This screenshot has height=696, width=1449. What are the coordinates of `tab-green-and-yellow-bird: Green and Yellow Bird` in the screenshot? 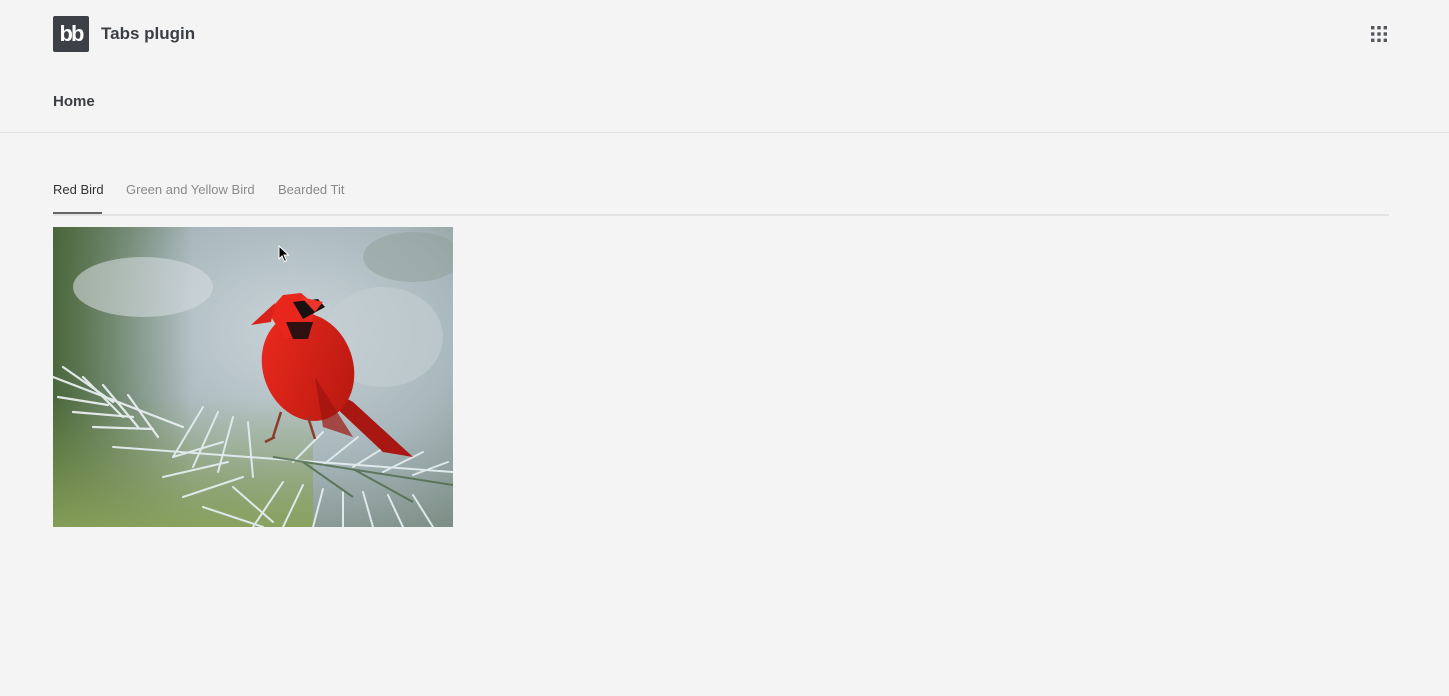 It's located at (190, 190).